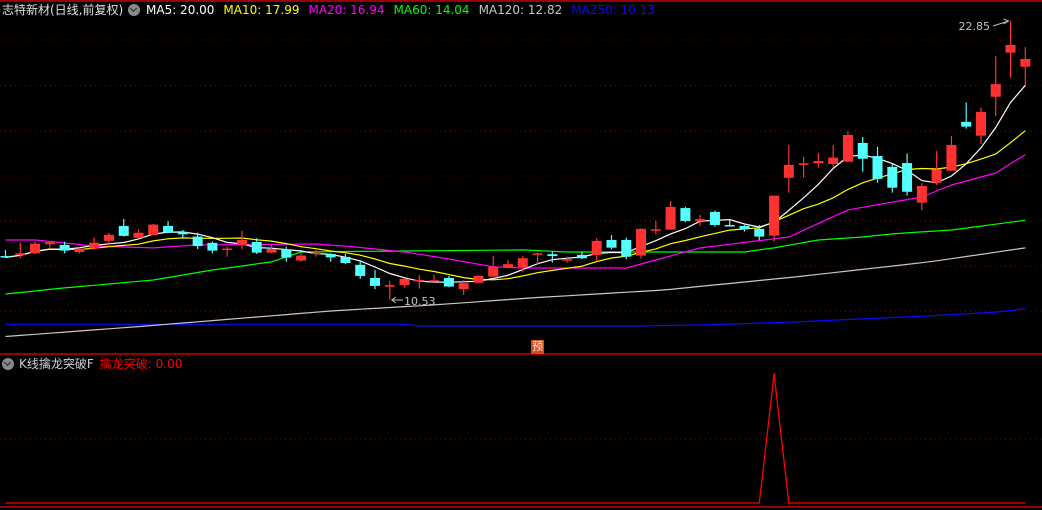  What do you see at coordinates (420, 301) in the screenshot?
I see `low-price-label: 10.53` at bounding box center [420, 301].